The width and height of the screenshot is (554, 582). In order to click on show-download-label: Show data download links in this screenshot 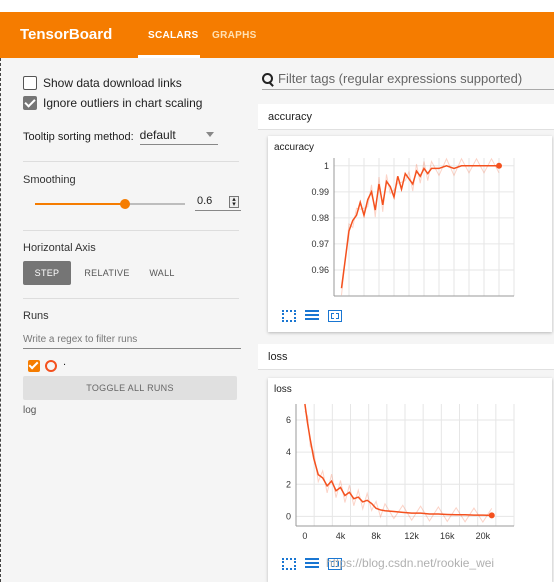, I will do `click(112, 83)`.